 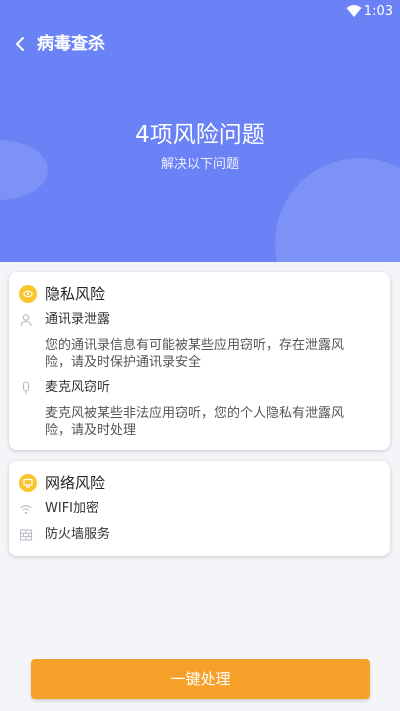 What do you see at coordinates (78, 319) in the screenshot?
I see `item-label: 通讯录泄露` at bounding box center [78, 319].